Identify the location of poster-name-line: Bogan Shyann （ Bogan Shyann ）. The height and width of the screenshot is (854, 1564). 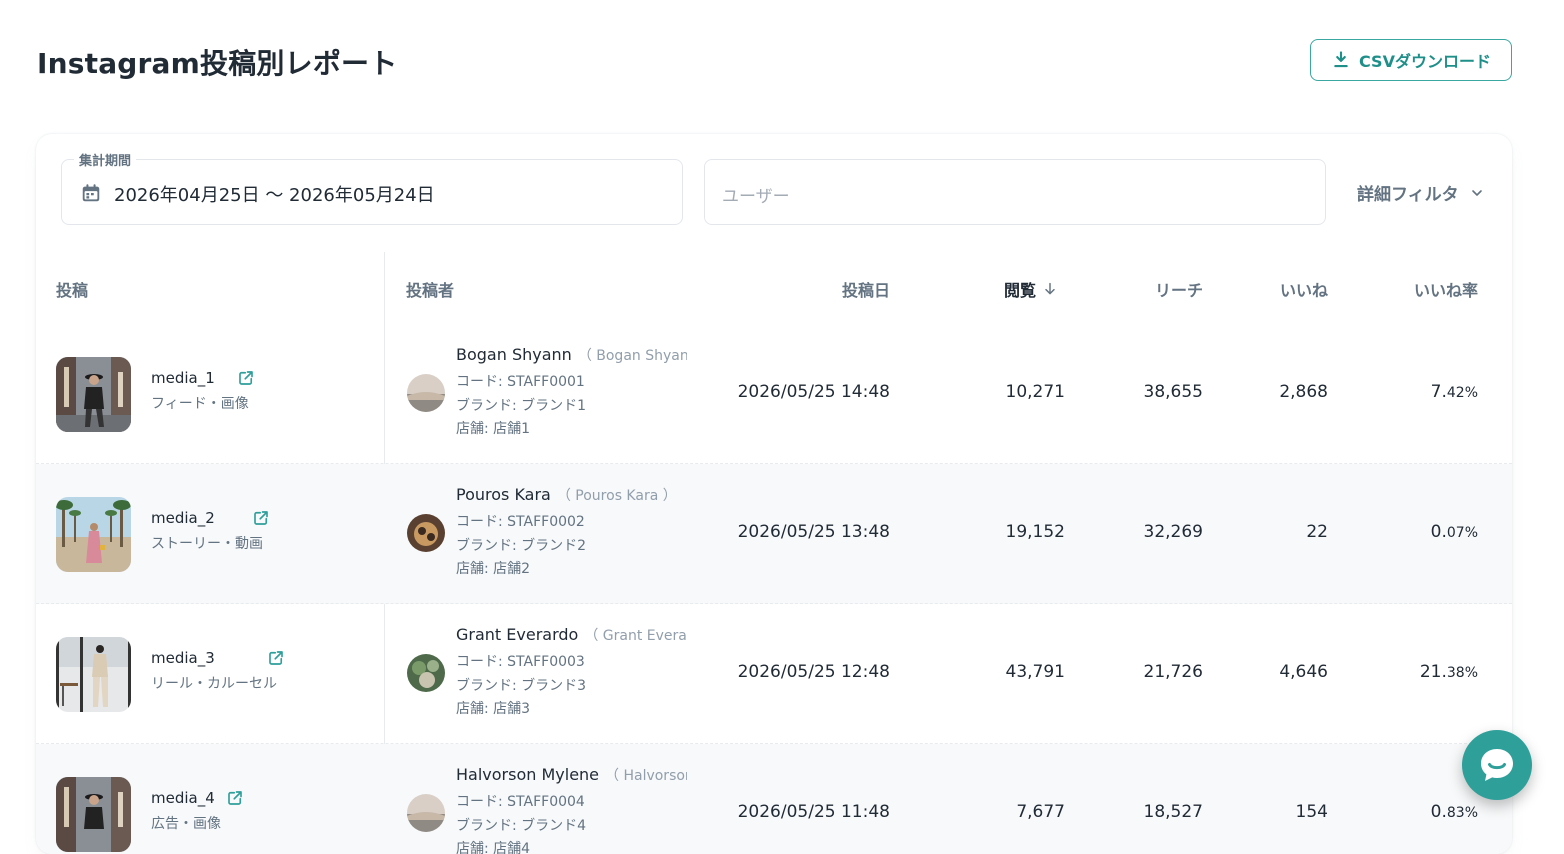
(571, 355).